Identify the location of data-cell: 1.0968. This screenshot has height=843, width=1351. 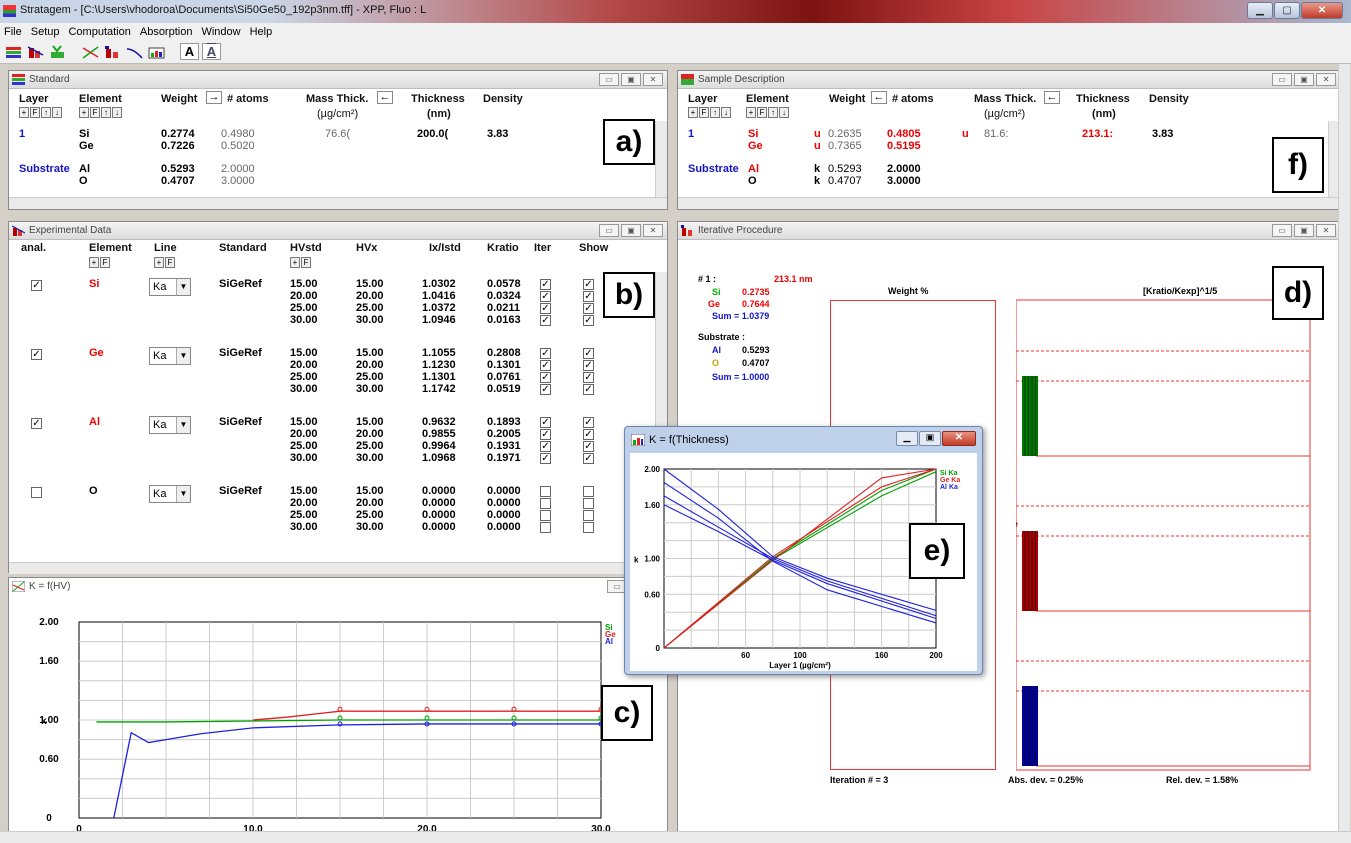
(439, 458).